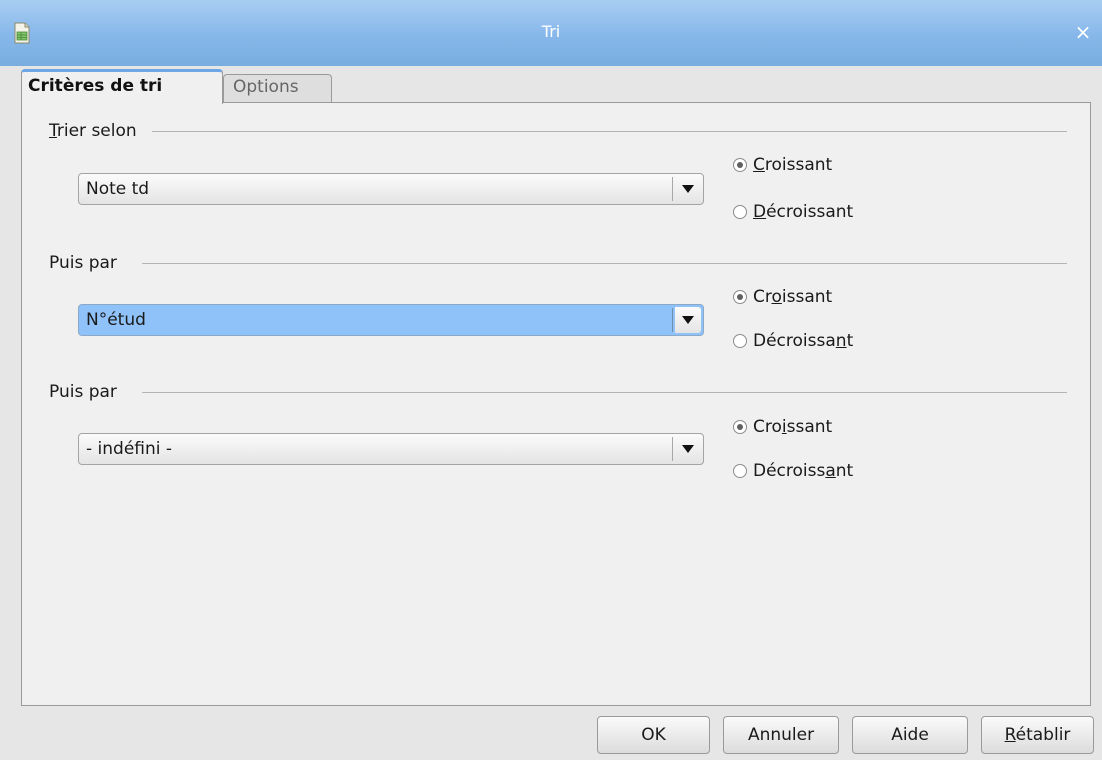  What do you see at coordinates (391, 320) in the screenshot?
I see `sort-key-2-select: N°étud` at bounding box center [391, 320].